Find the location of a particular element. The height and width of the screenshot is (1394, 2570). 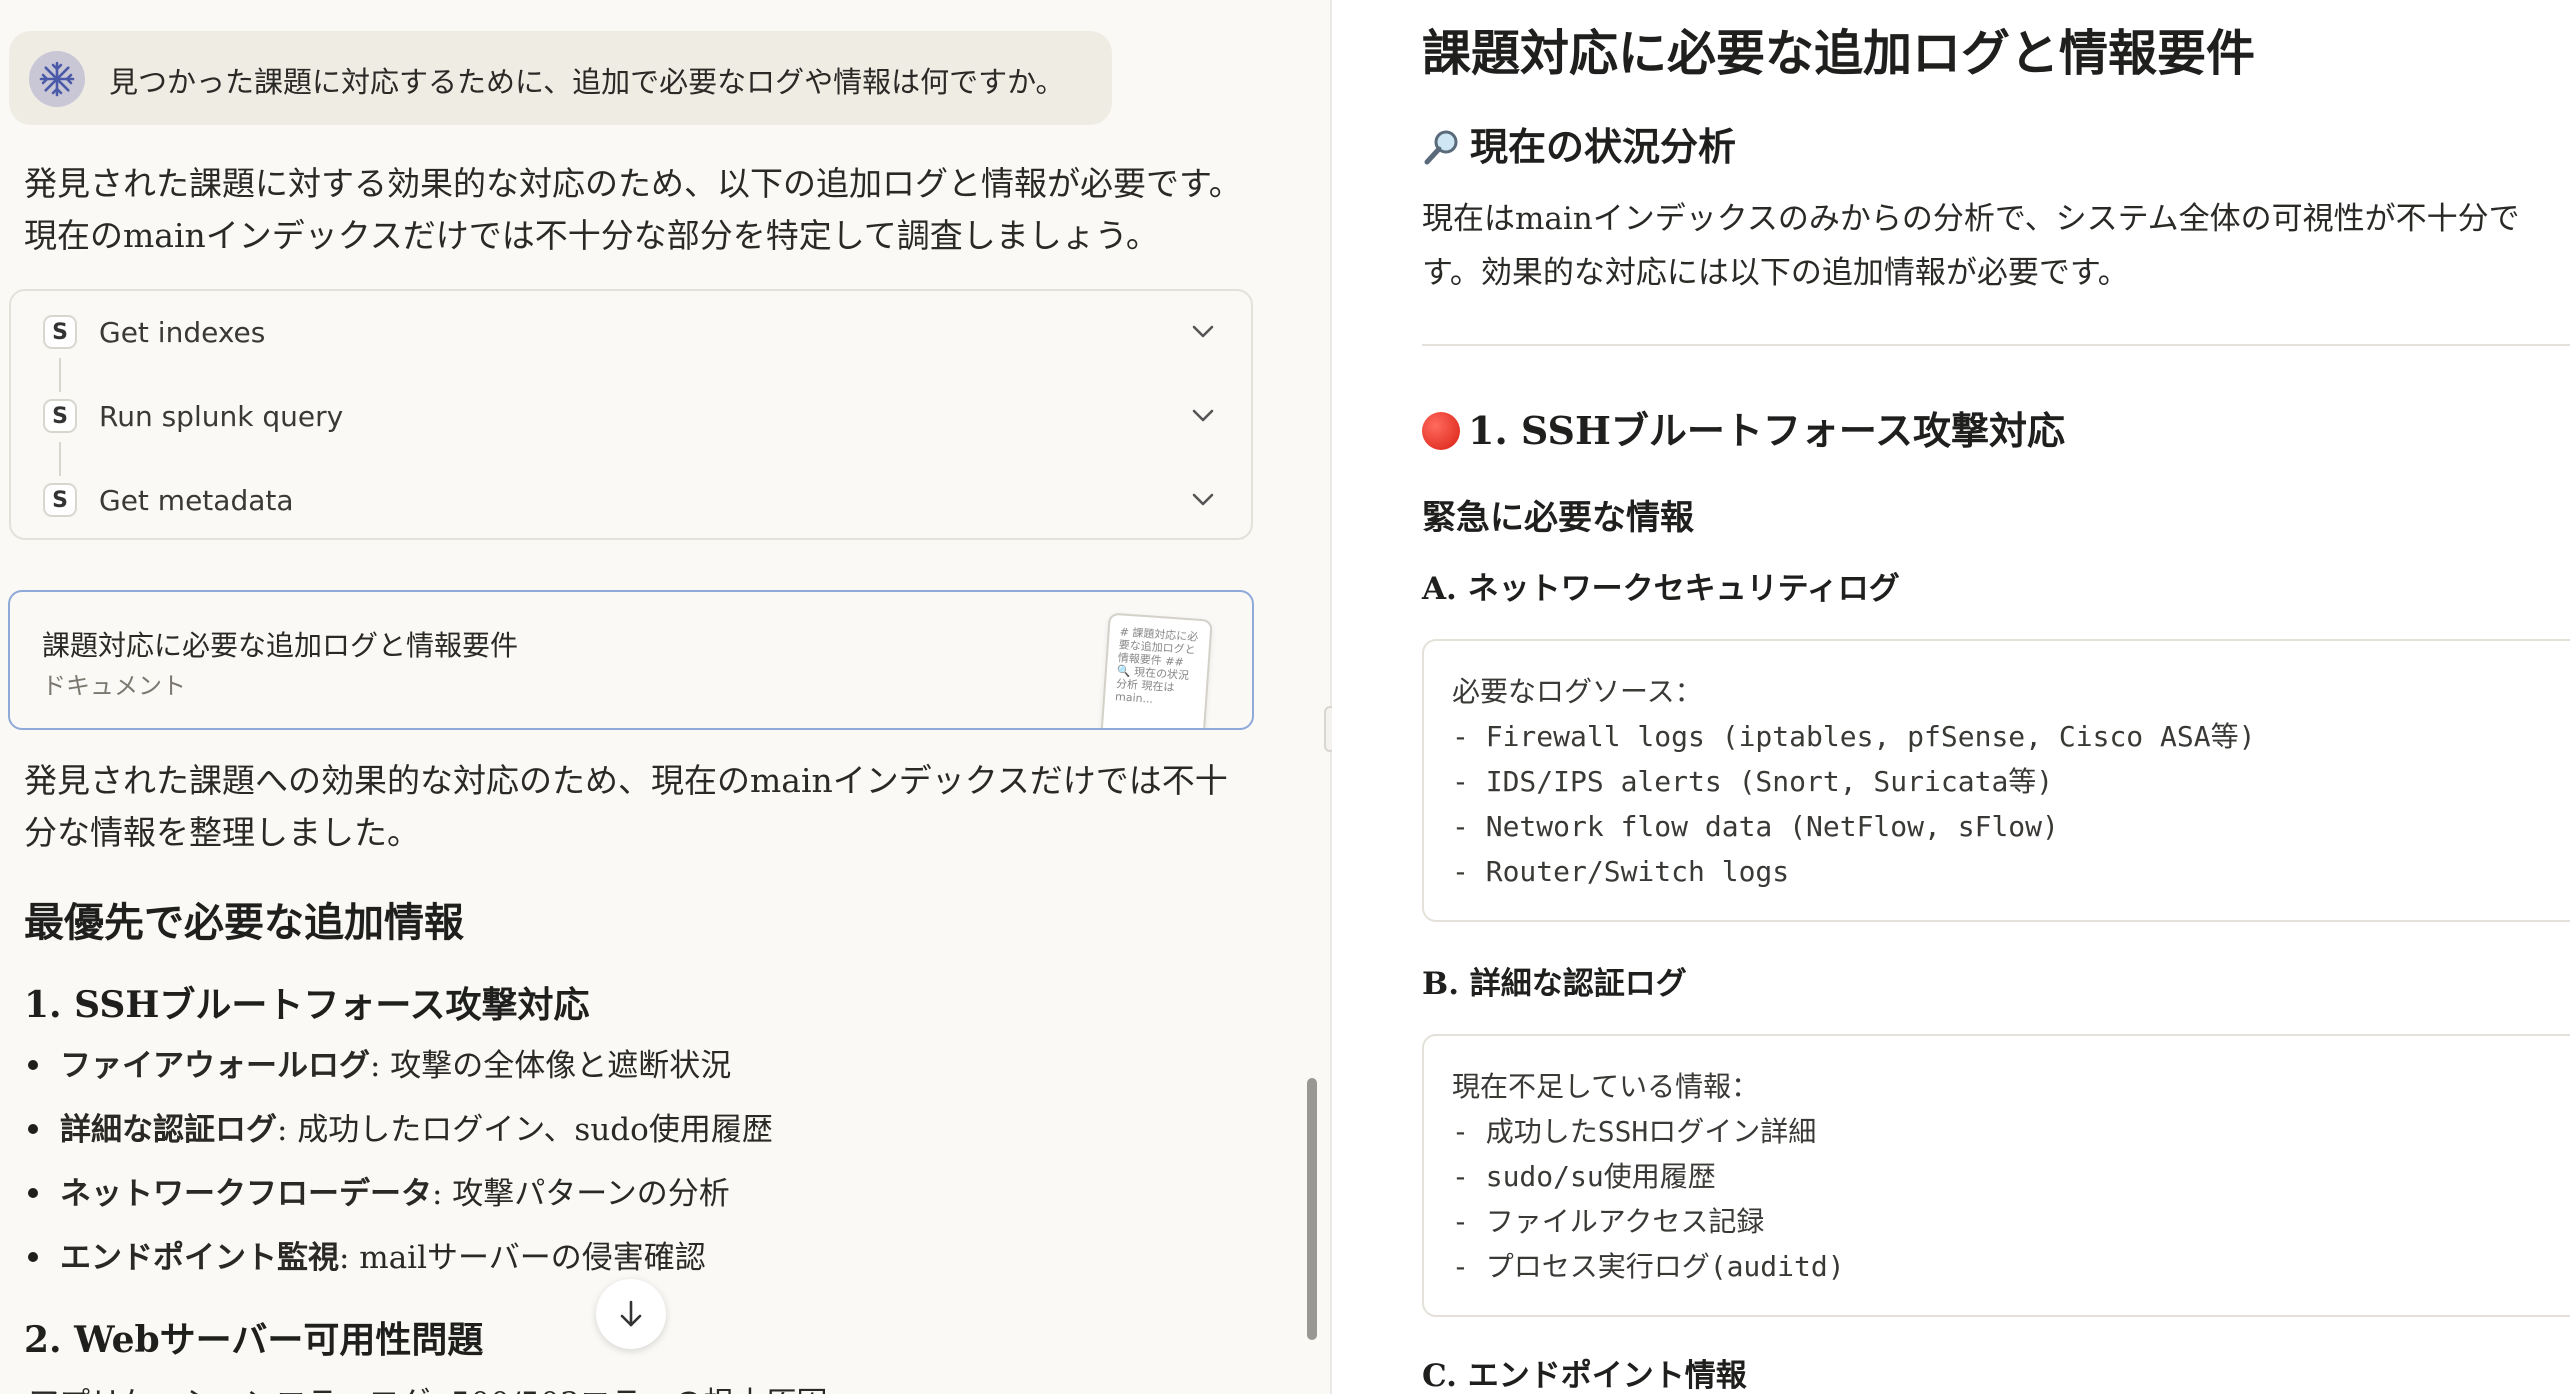

list-item-cut-off: アプリケーションエラーログ: 500/503エラーの根本原因 is located at coordinates (427, 1386).